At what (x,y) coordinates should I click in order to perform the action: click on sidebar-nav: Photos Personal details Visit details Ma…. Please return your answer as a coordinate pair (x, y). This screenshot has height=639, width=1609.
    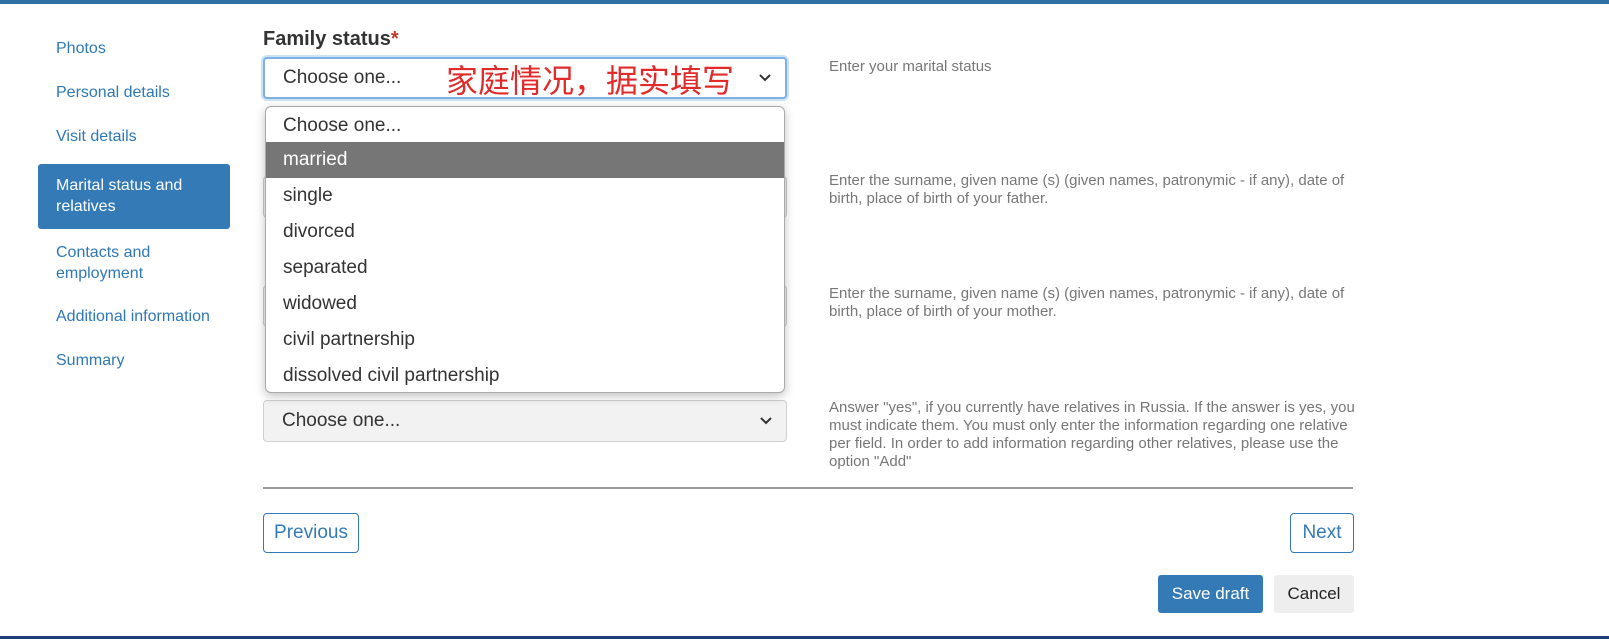
    Looking at the image, I should click on (134, 204).